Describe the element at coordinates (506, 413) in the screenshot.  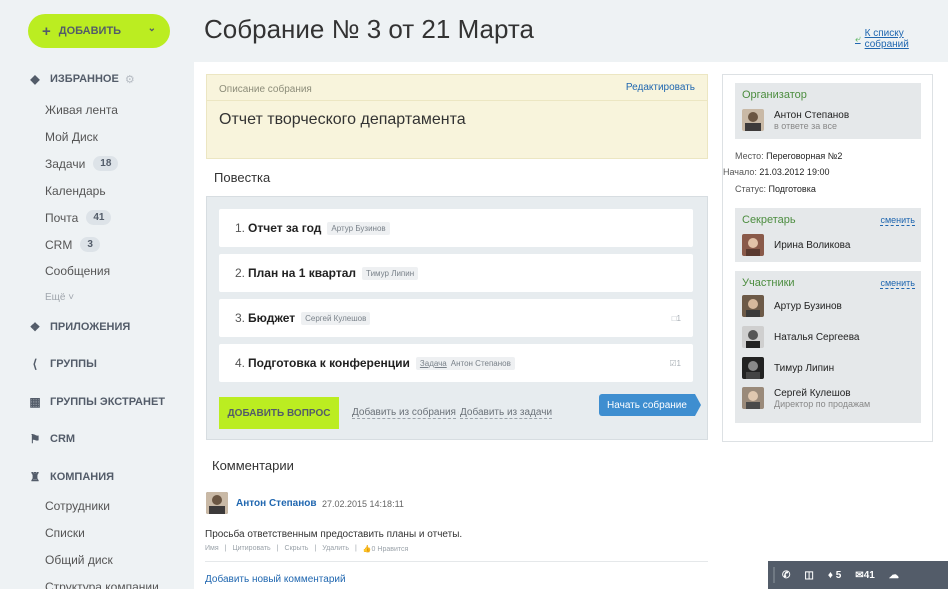
I see `add-from-task-link: Добавить из задачи` at that location.